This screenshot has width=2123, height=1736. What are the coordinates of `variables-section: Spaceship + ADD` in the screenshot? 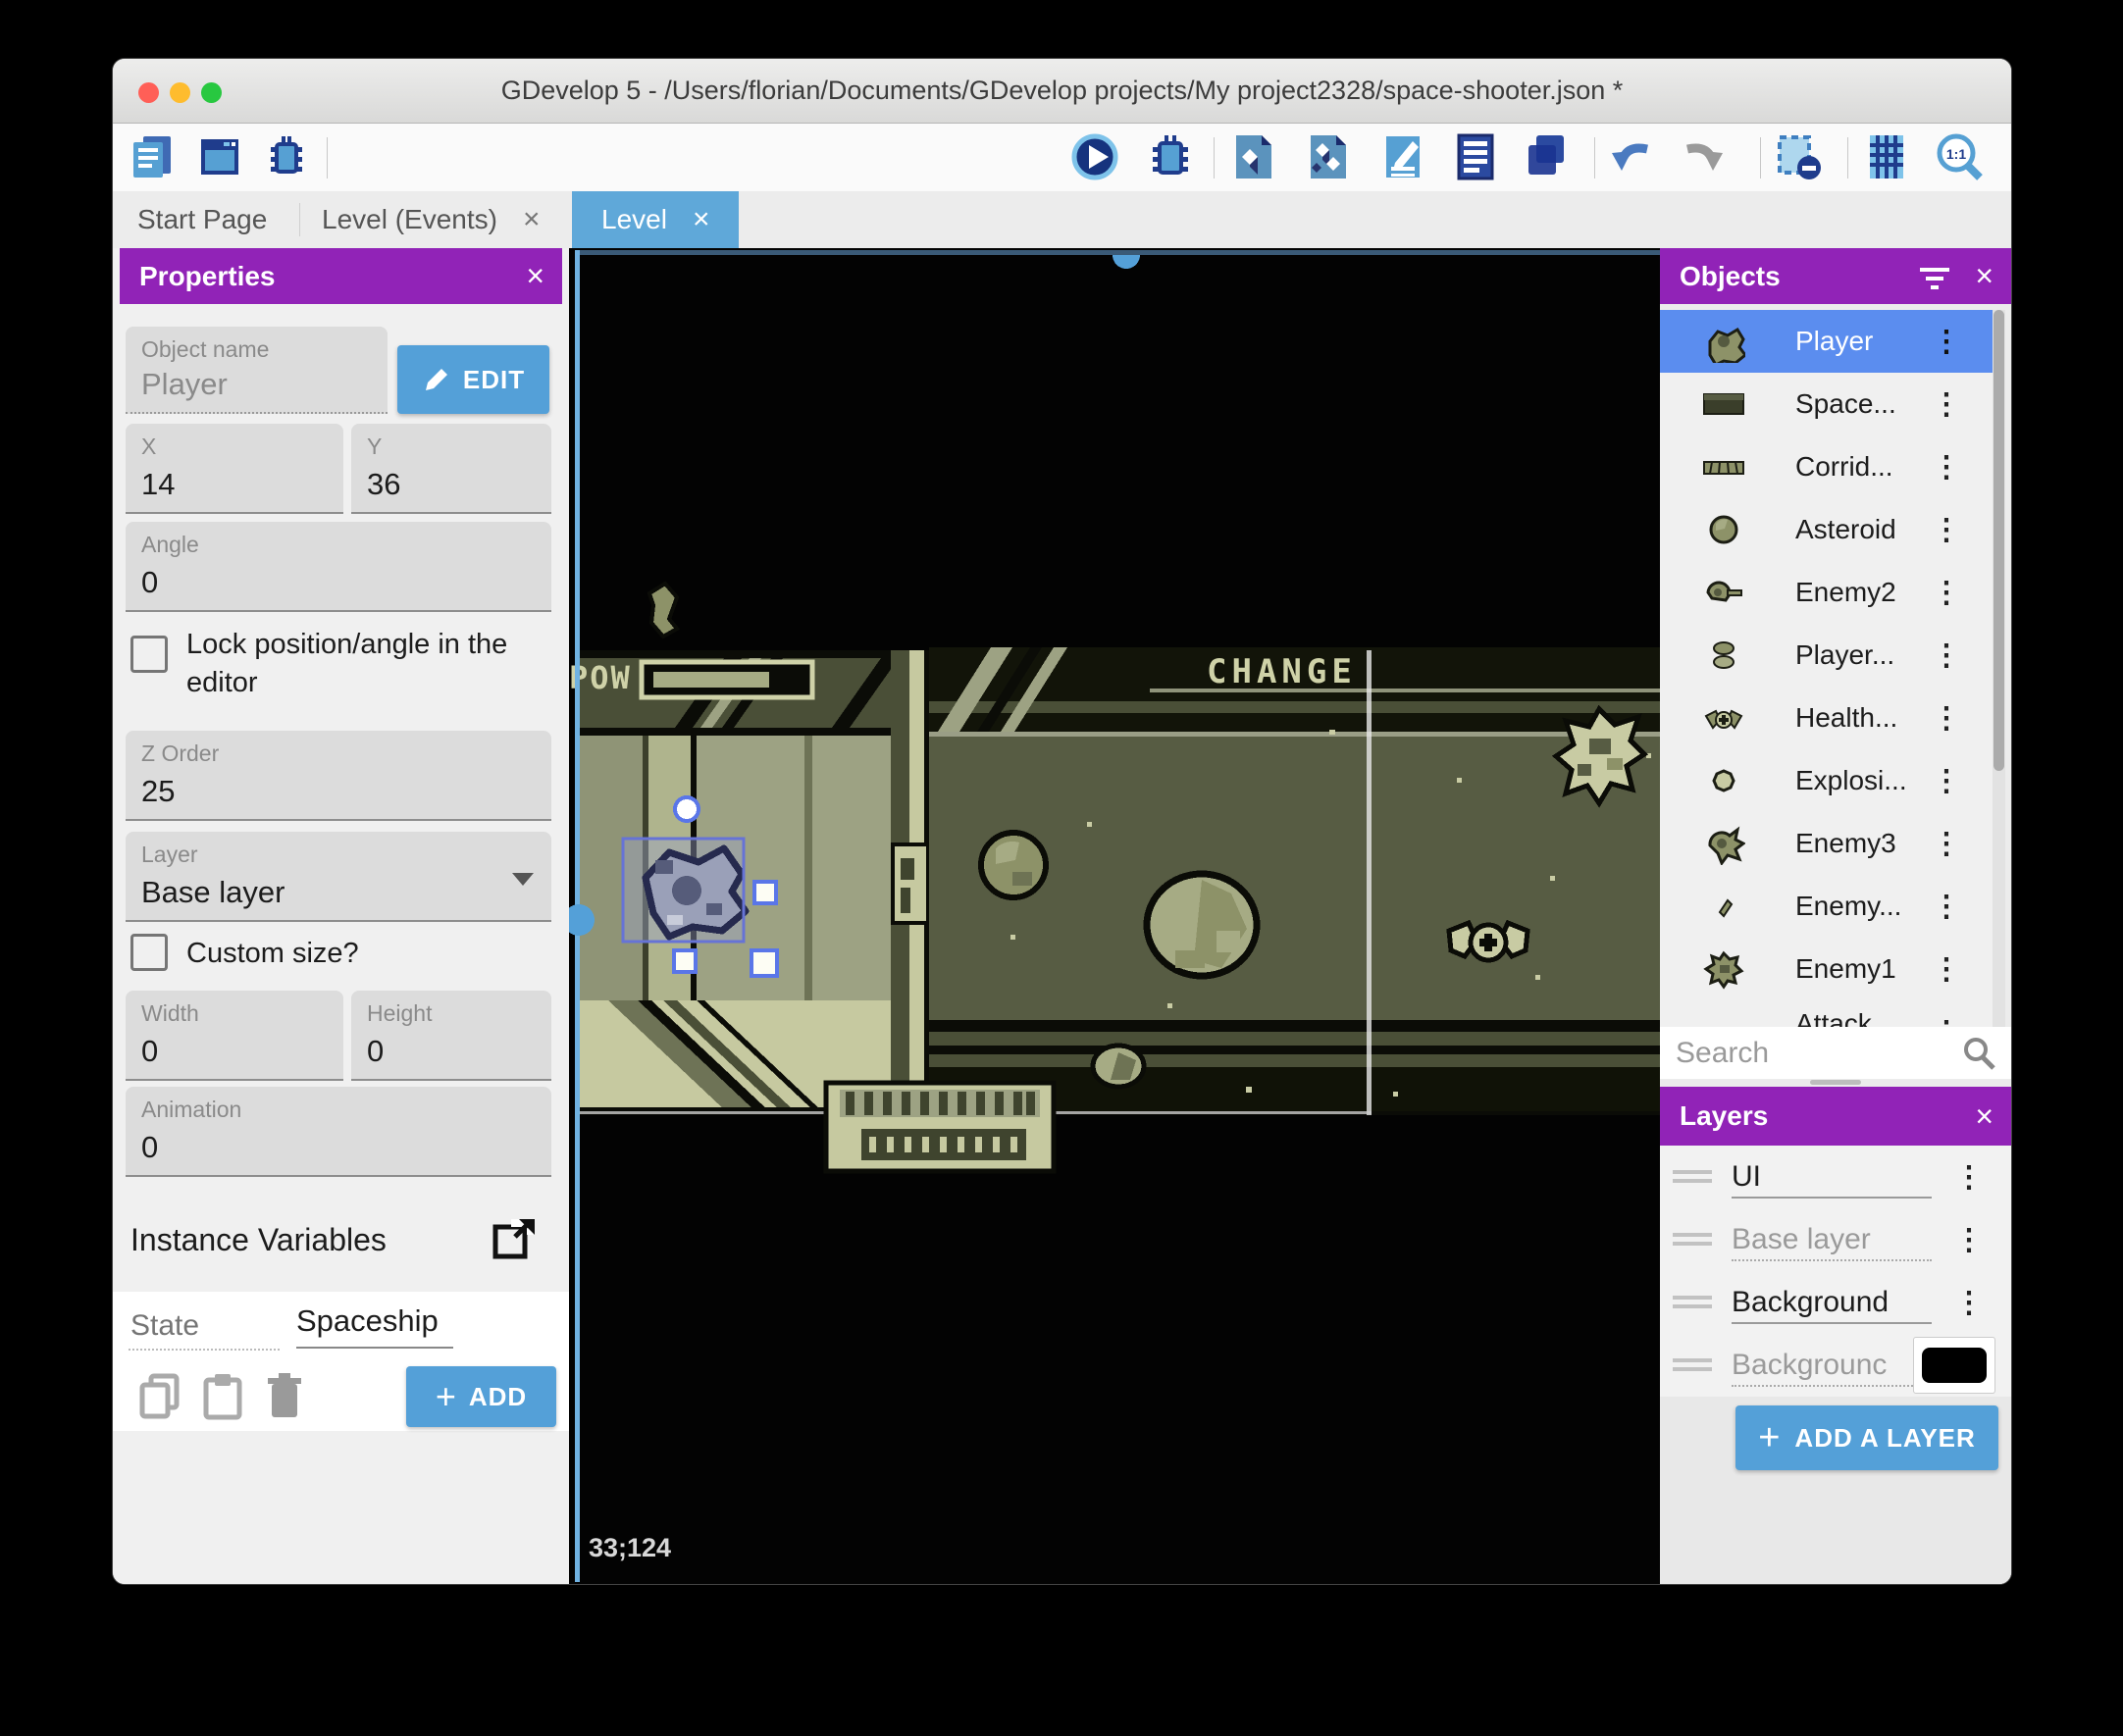 It's located at (341, 1362).